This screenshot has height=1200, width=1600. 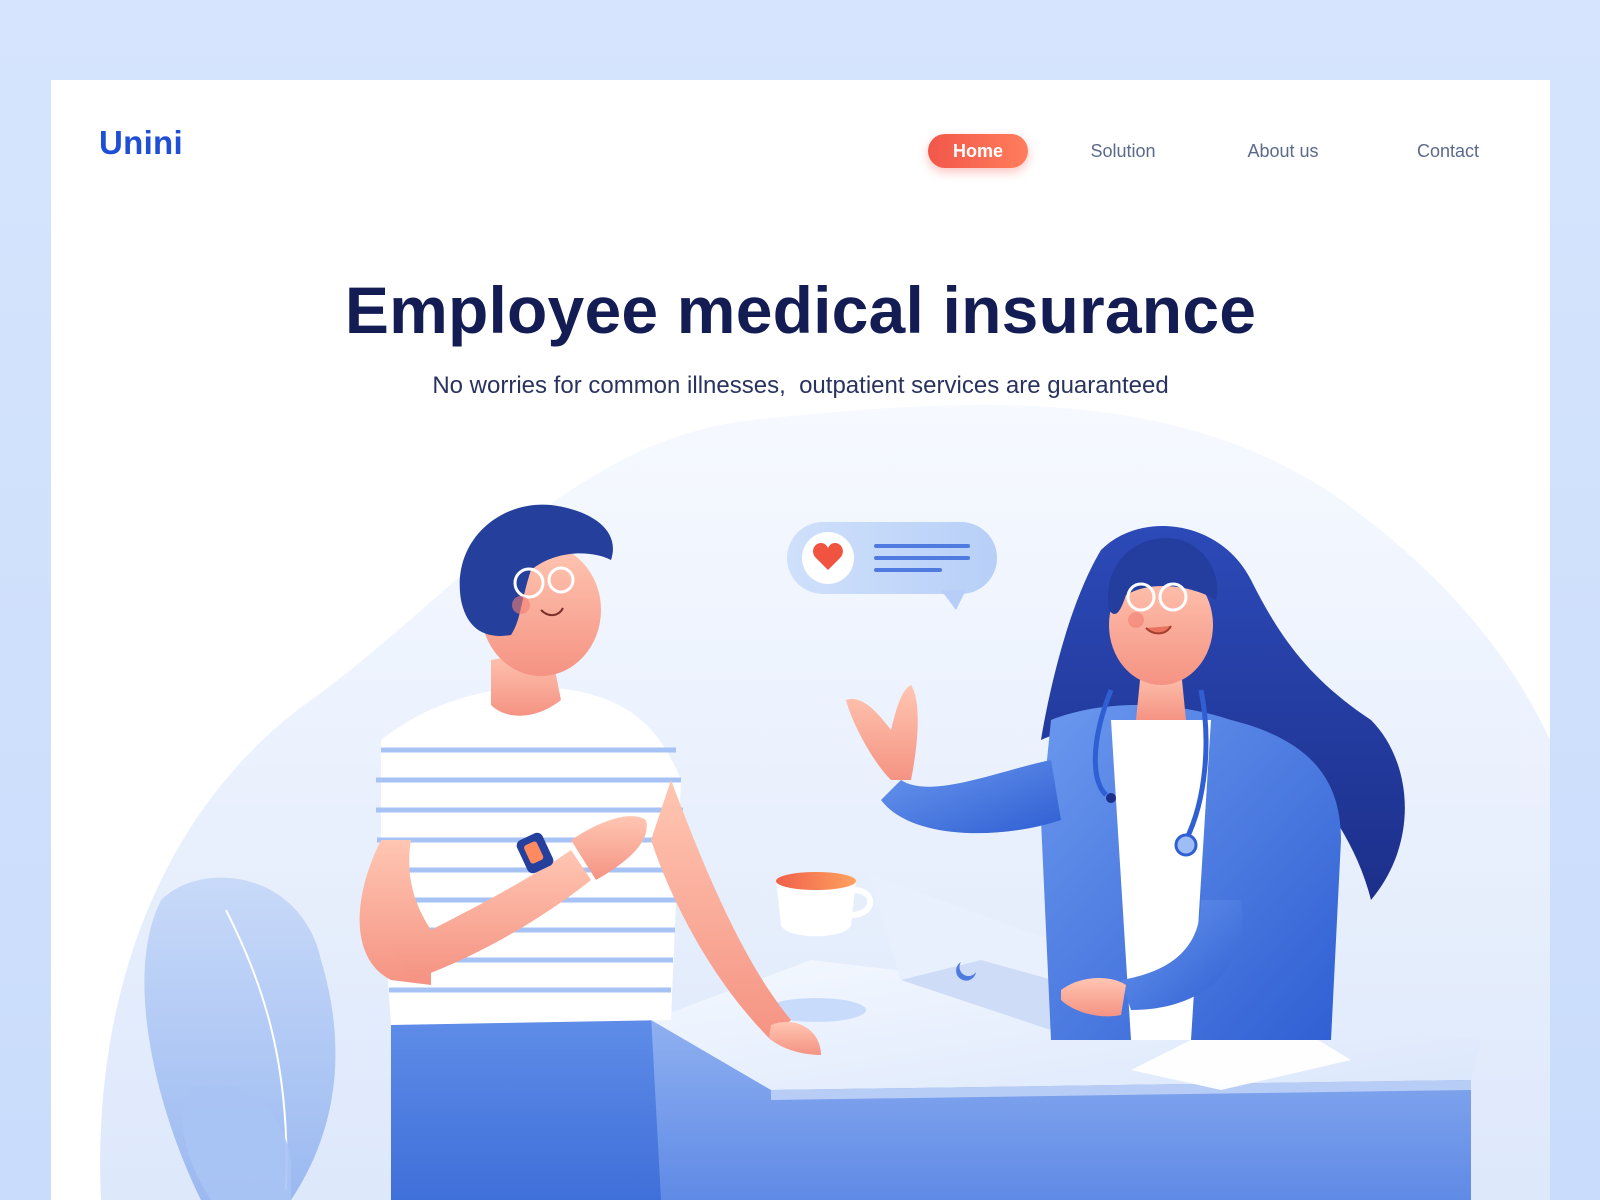 What do you see at coordinates (1283, 151) in the screenshot?
I see `nav-about-us: About us` at bounding box center [1283, 151].